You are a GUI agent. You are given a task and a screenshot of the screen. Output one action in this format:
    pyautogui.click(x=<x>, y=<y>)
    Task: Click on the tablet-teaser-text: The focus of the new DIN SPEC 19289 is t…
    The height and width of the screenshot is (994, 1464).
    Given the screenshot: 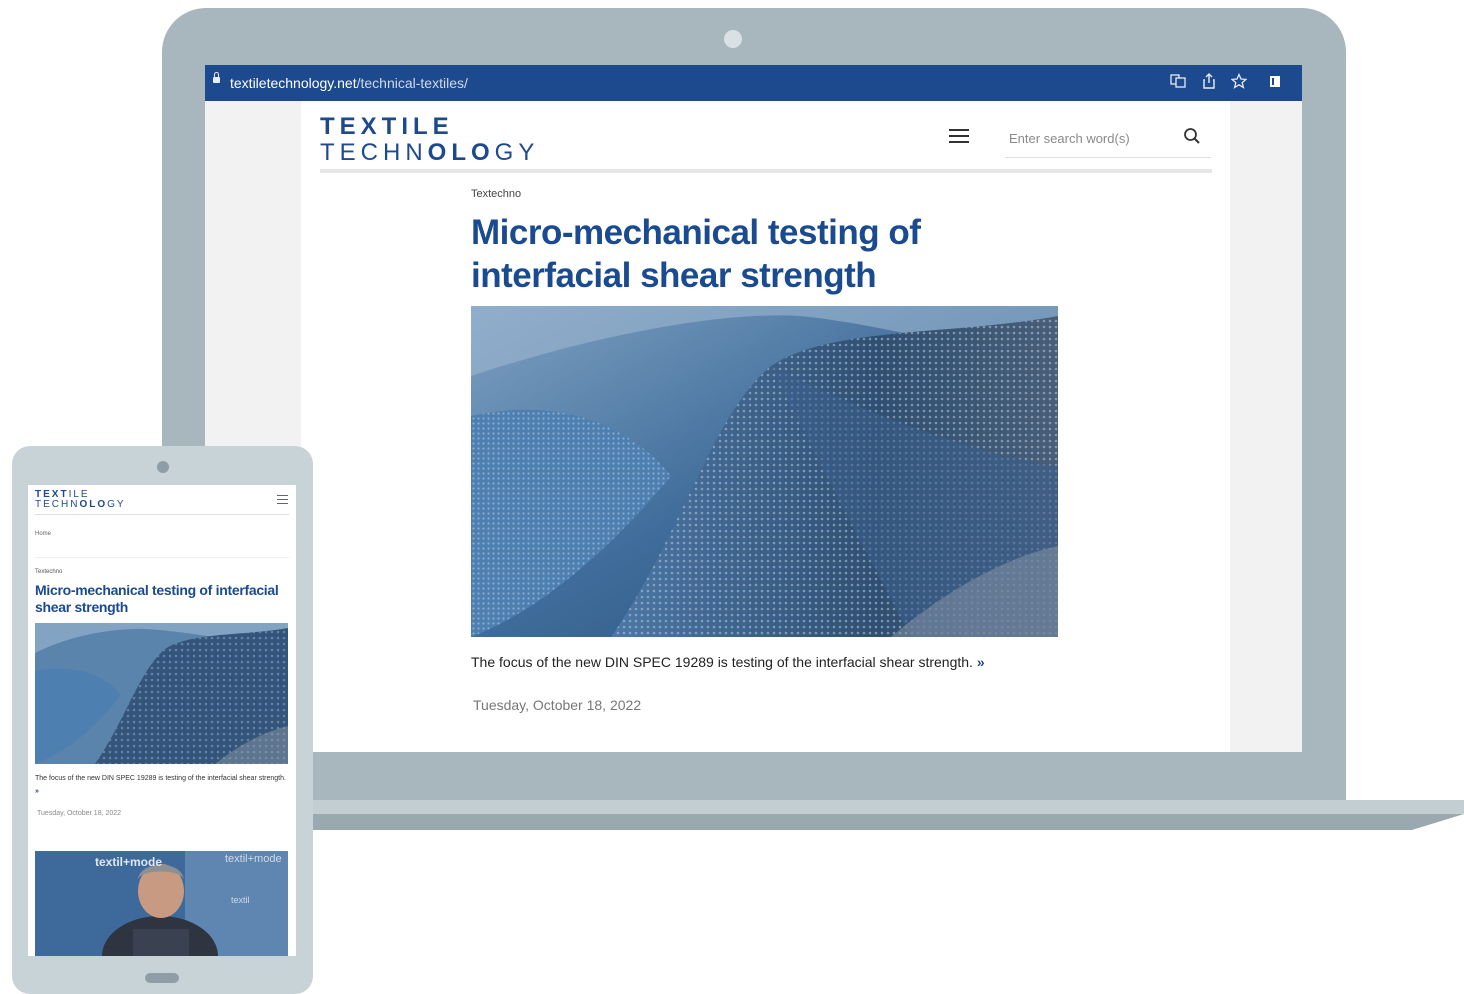 What is the action you would take?
    pyautogui.click(x=160, y=778)
    